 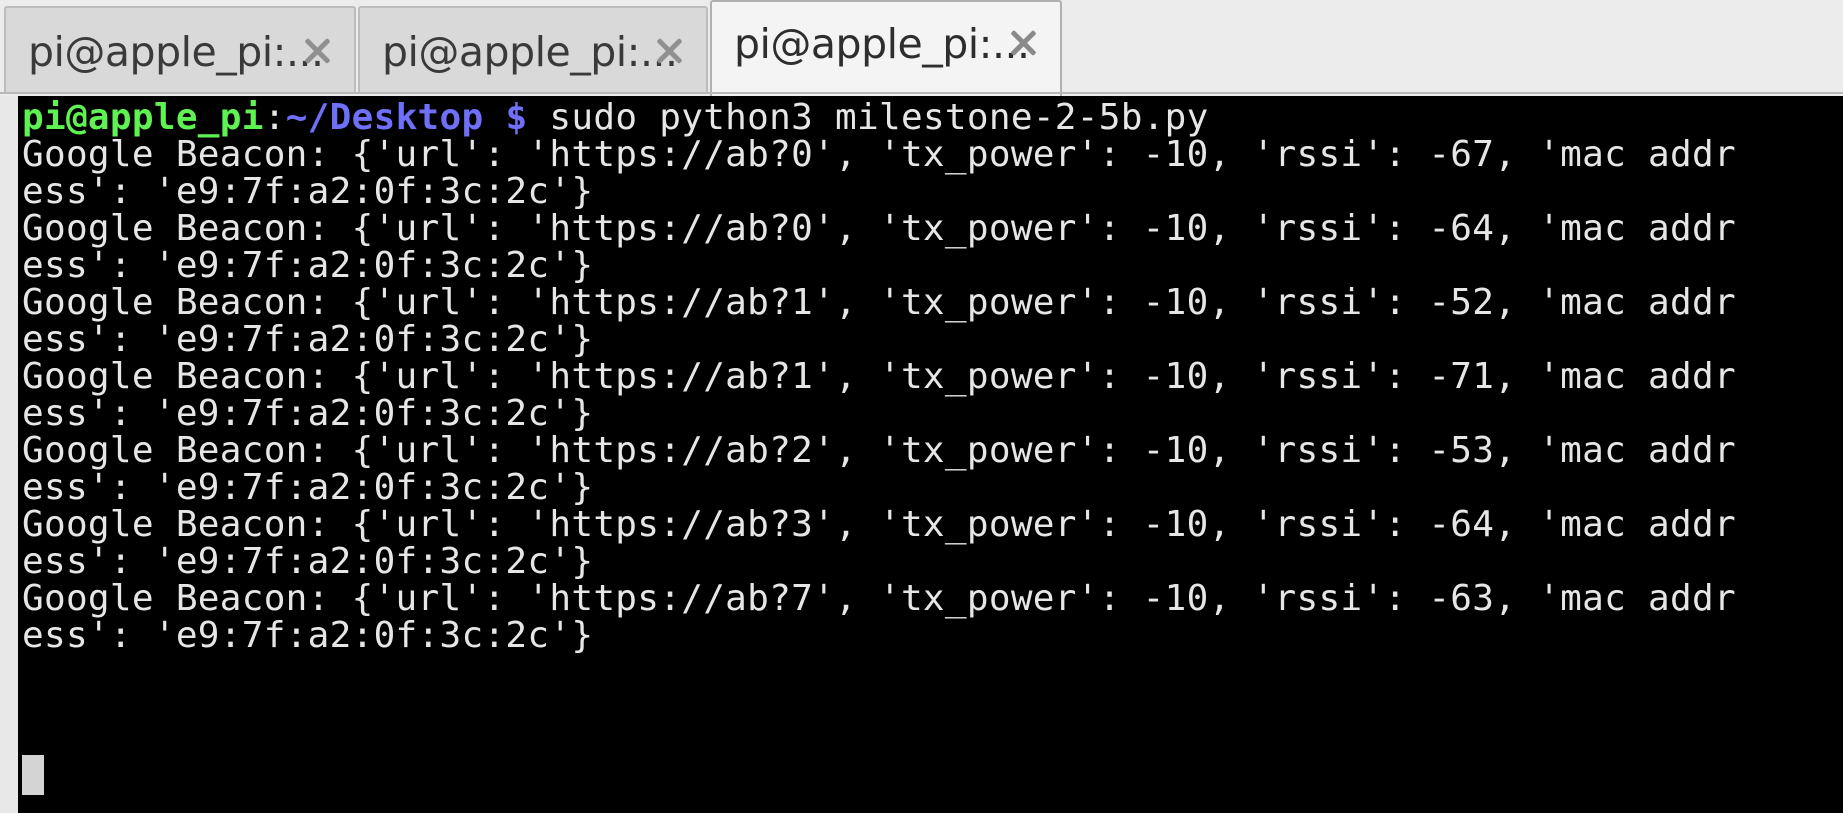 What do you see at coordinates (143, 117) in the screenshot?
I see `prompt-user-host: pi@apple_pi` at bounding box center [143, 117].